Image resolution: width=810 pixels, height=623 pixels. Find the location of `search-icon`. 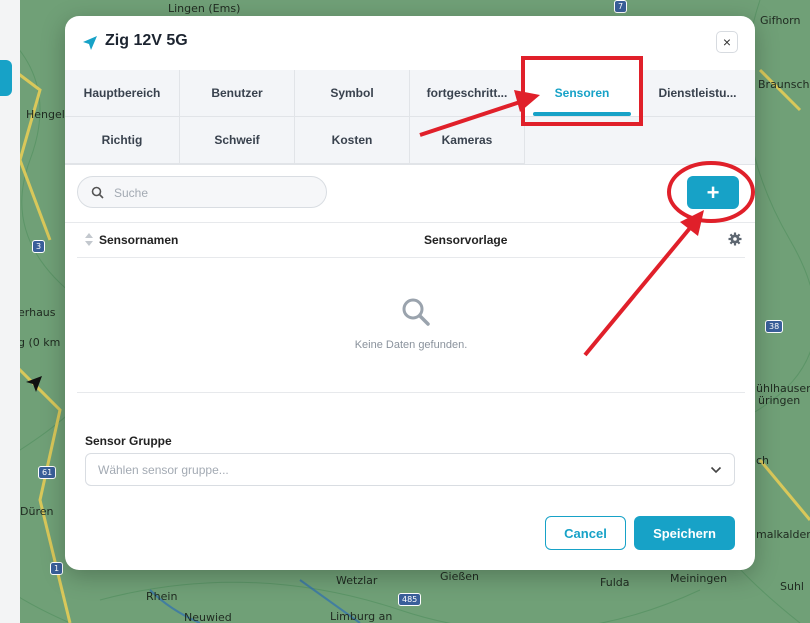

search-icon is located at coordinates (97, 192).